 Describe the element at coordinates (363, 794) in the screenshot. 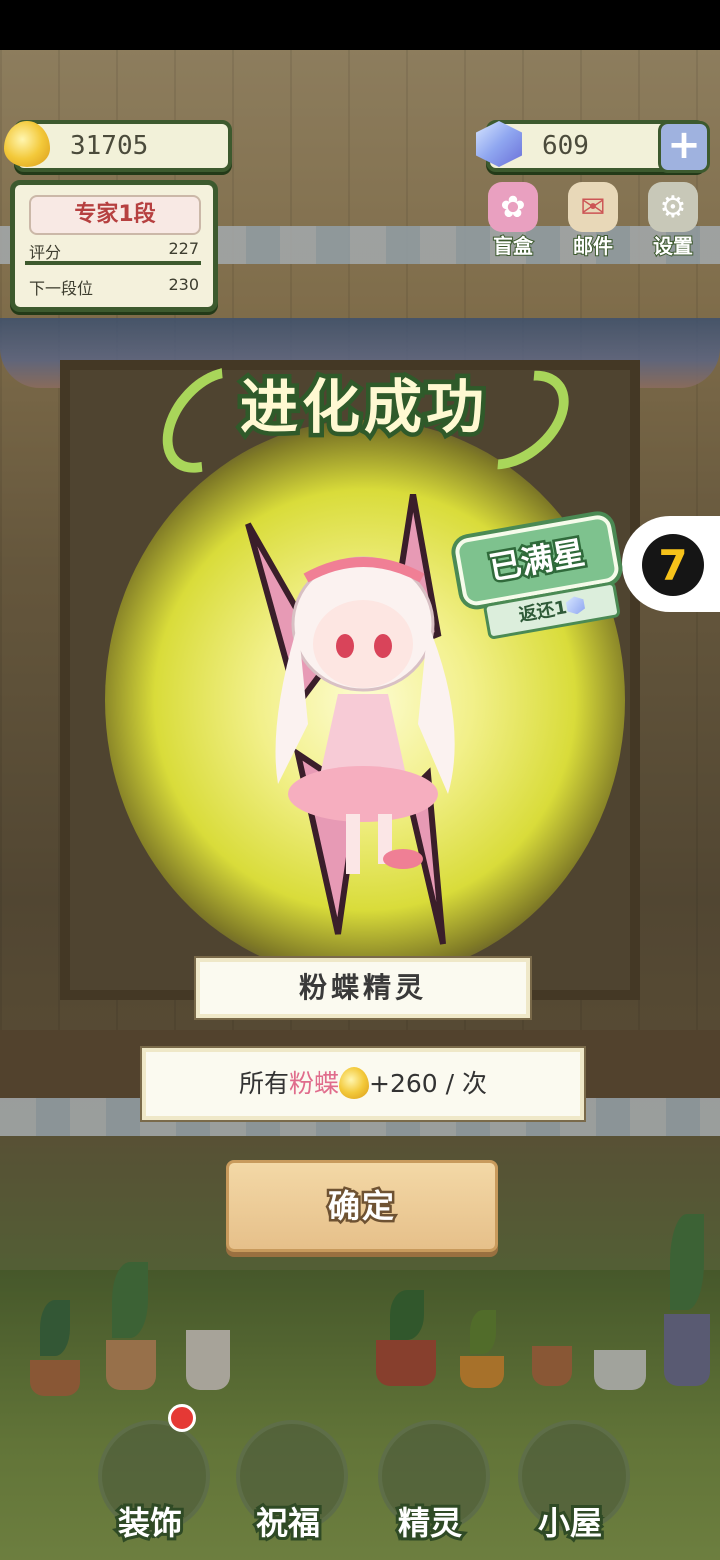

I see `fairy-skirt` at that location.